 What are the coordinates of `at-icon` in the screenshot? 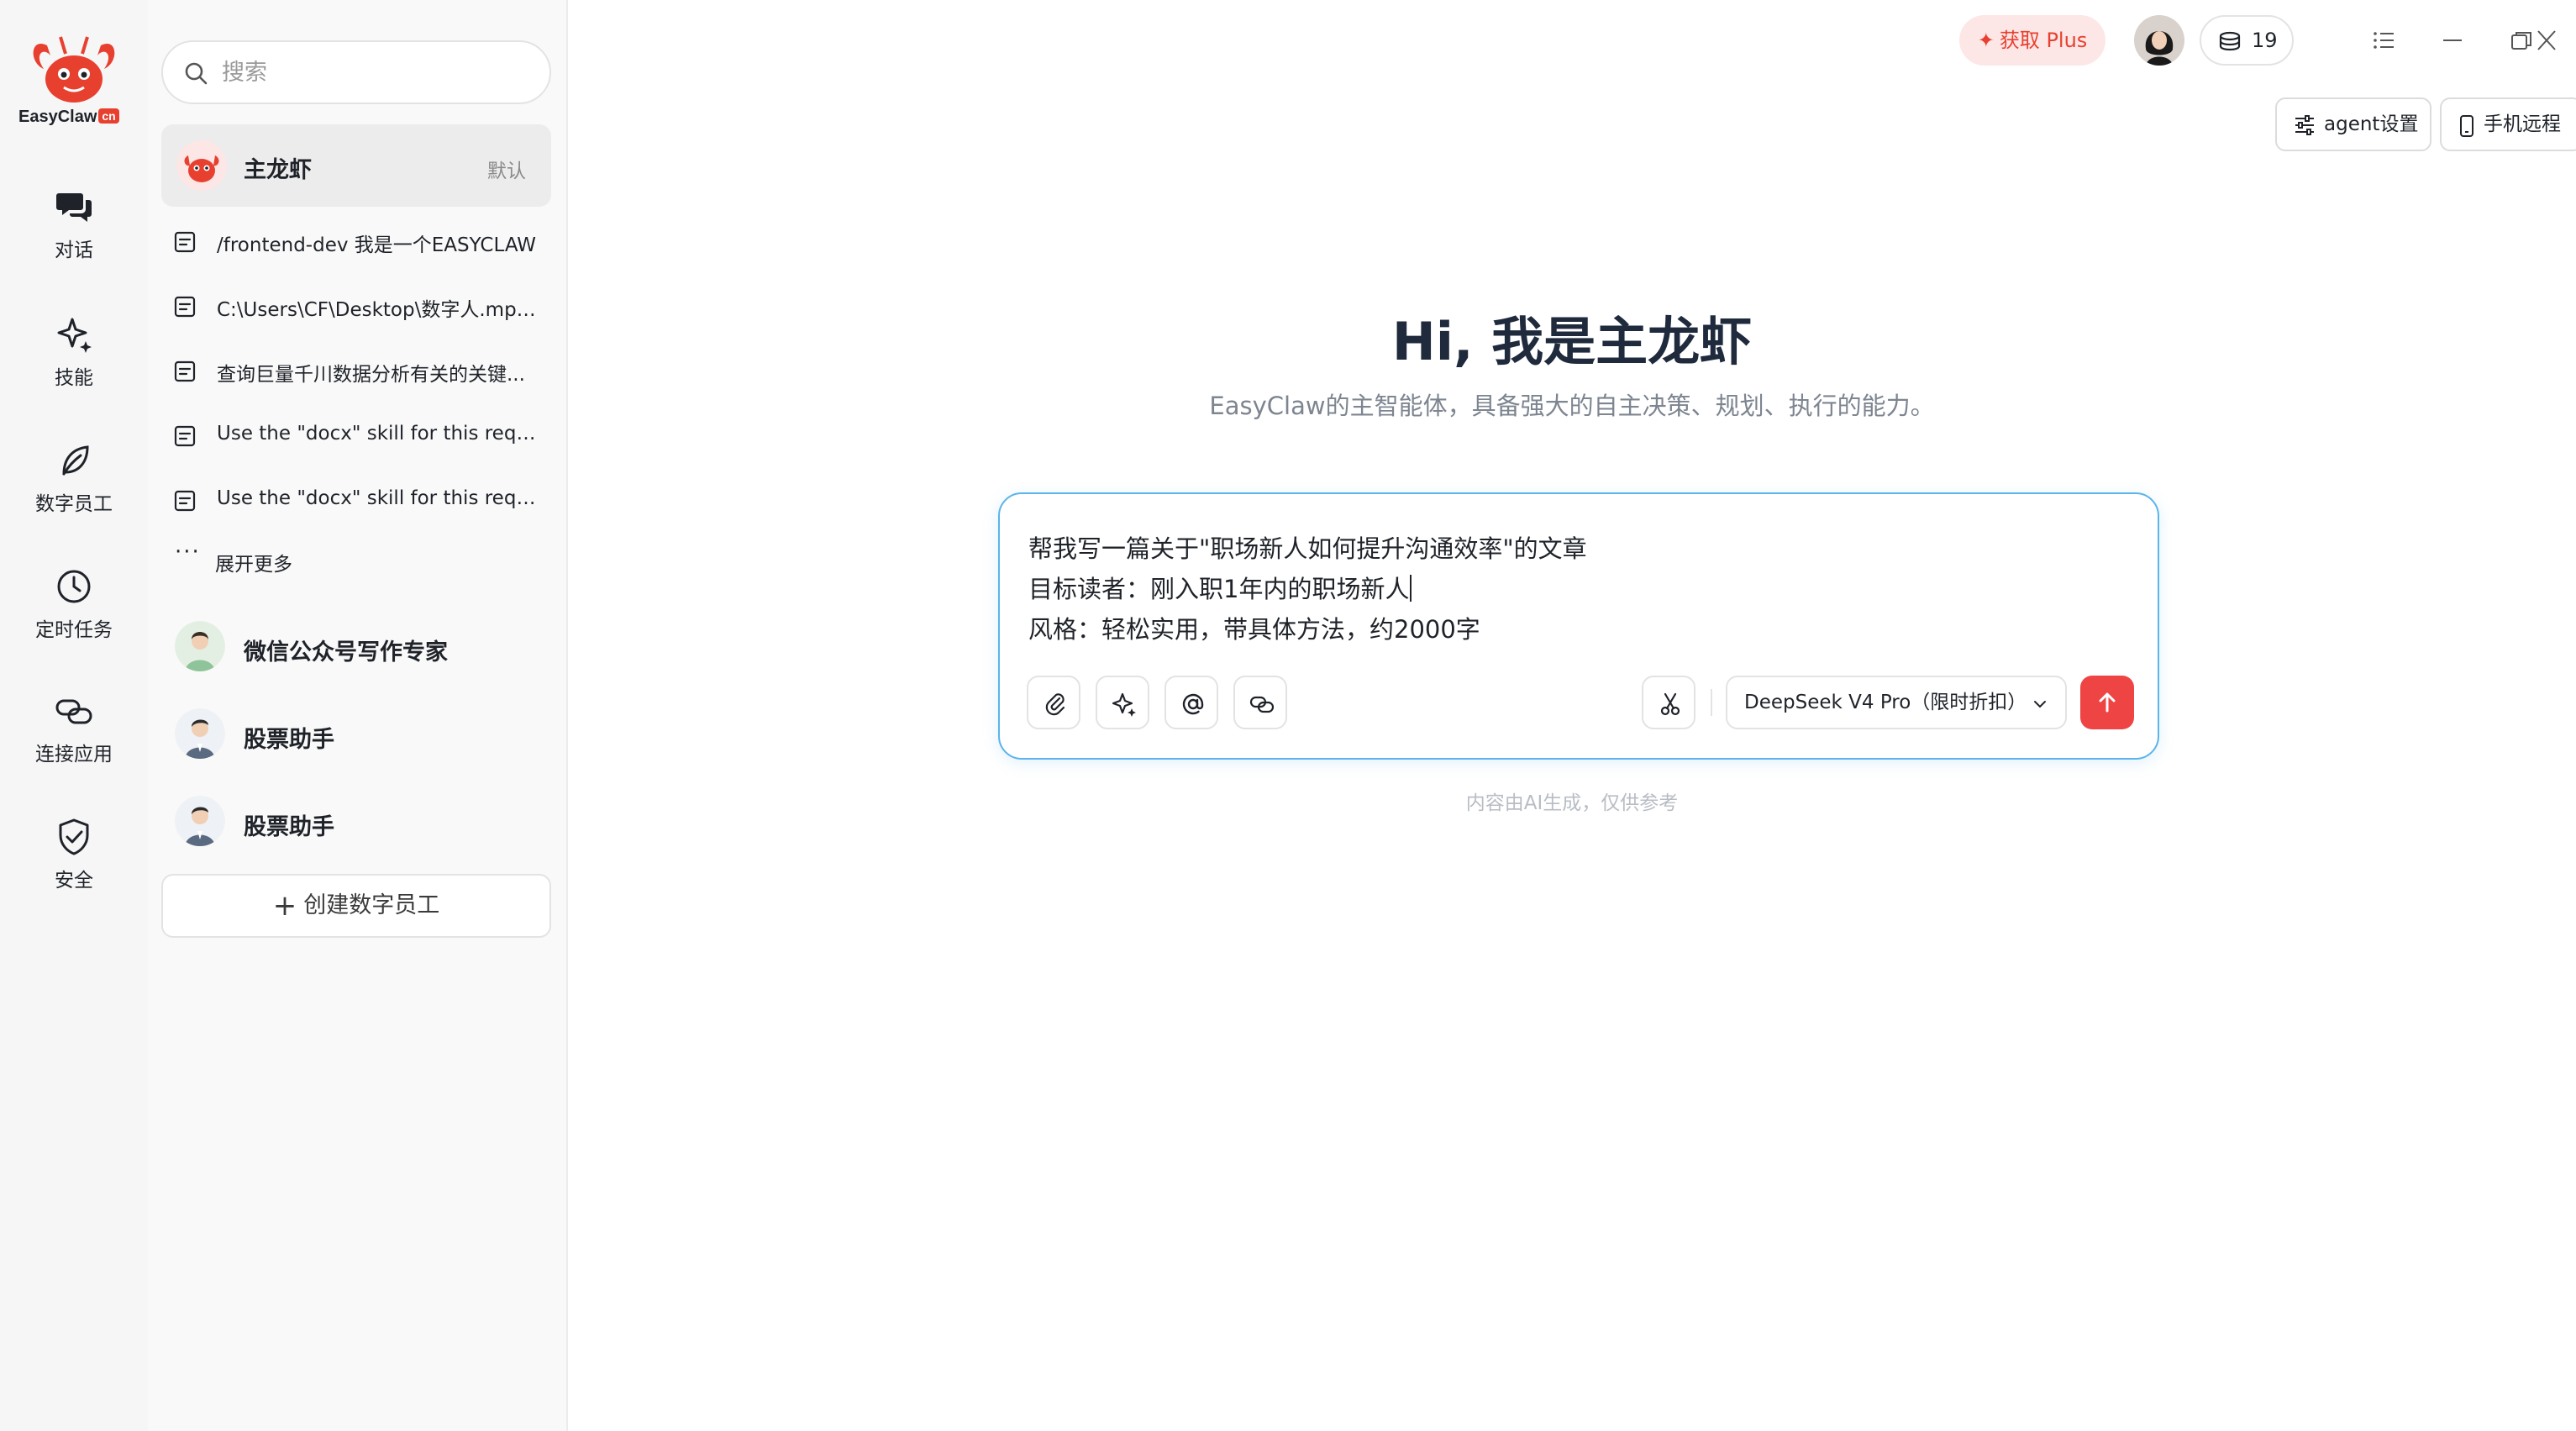 It's located at (1193, 704).